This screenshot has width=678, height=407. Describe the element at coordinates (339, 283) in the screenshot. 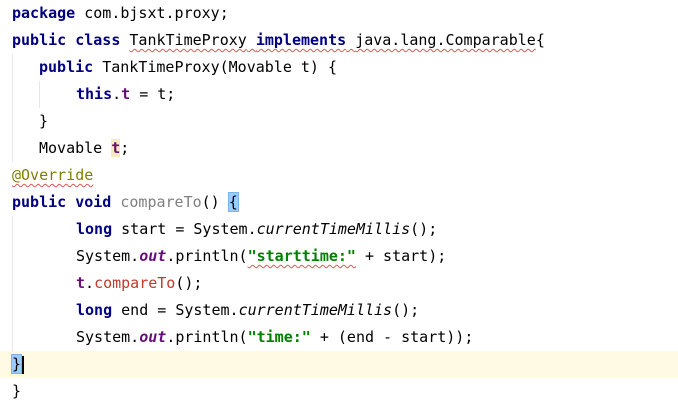

I see `code-line: t.compareTo();` at that location.